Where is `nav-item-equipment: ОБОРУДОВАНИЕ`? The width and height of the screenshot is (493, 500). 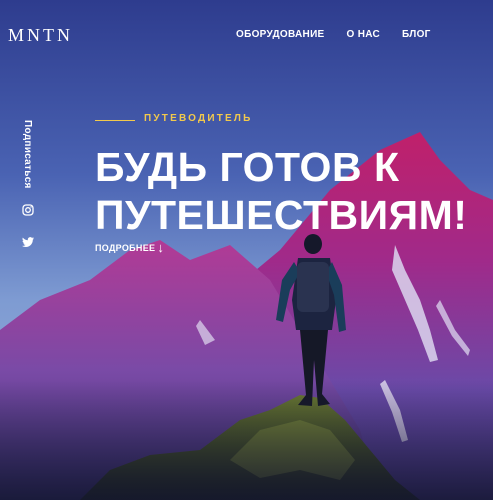
nav-item-equipment: ОБОРУДОВАНИЕ is located at coordinates (280, 34).